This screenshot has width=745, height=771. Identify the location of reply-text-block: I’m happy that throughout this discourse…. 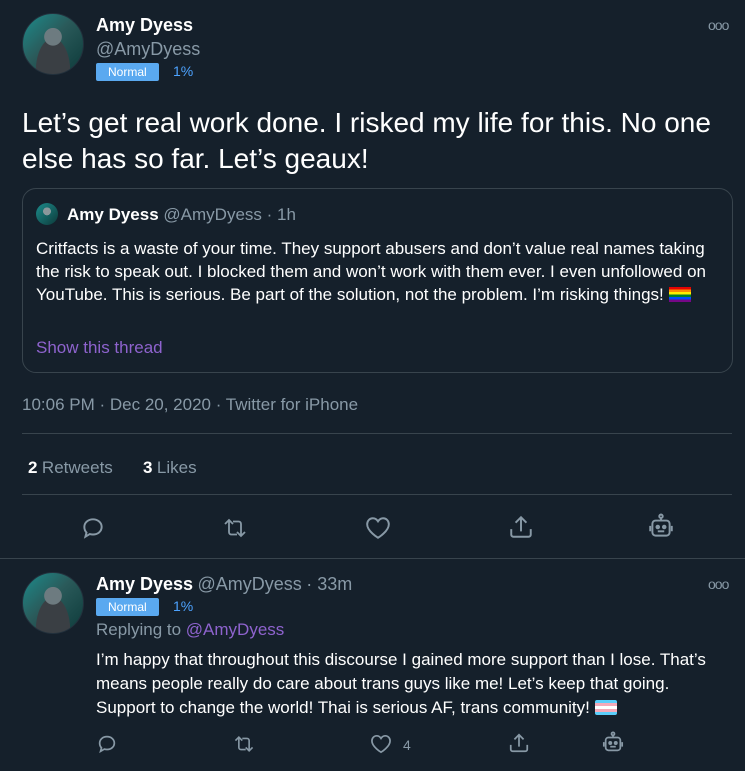
(413, 684).